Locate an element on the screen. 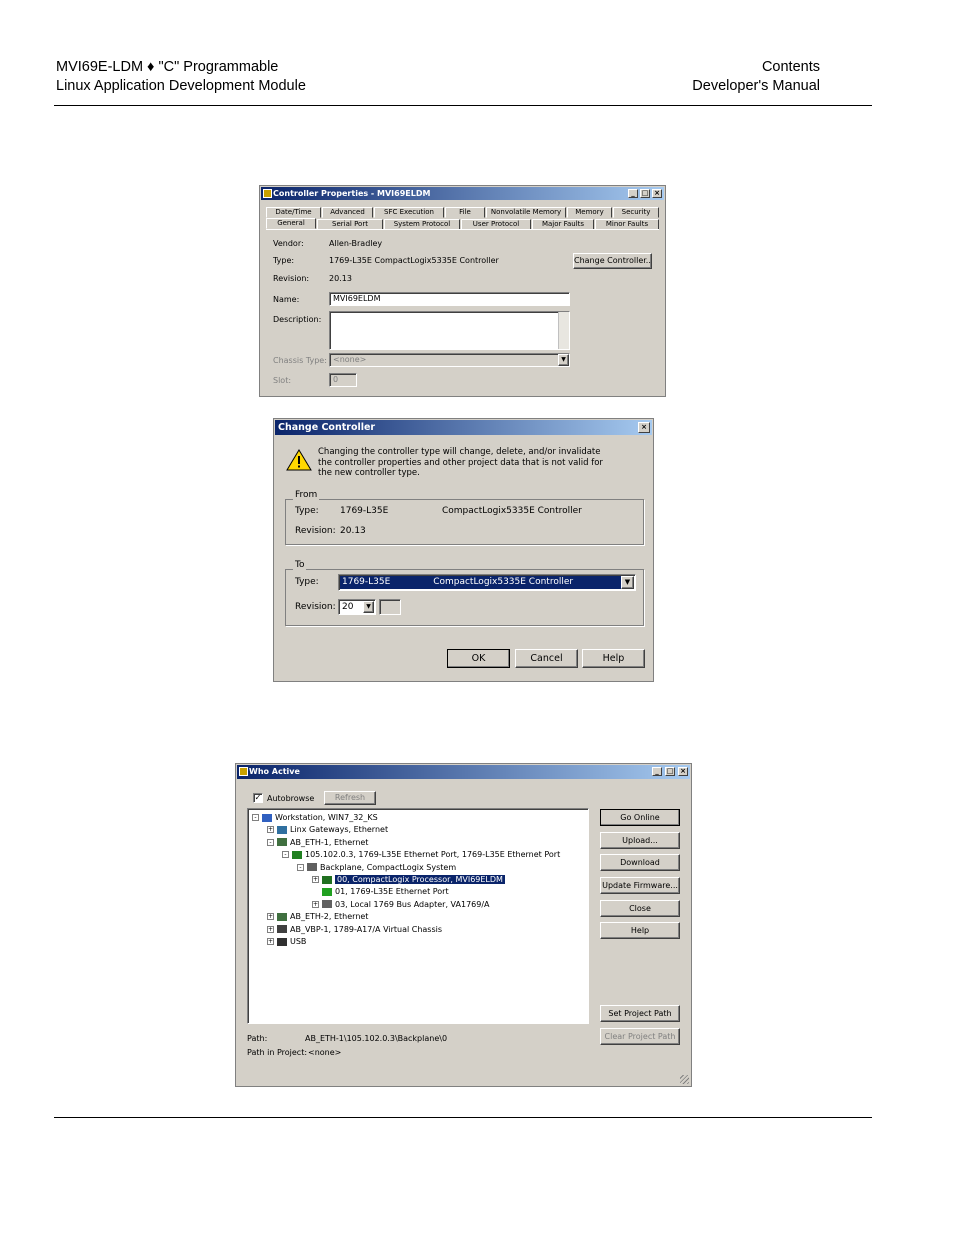 The image size is (954, 1235). tree-item: + AB_VBP-1, 1789-A17/A Virtual Chassis is located at coordinates (354, 929).